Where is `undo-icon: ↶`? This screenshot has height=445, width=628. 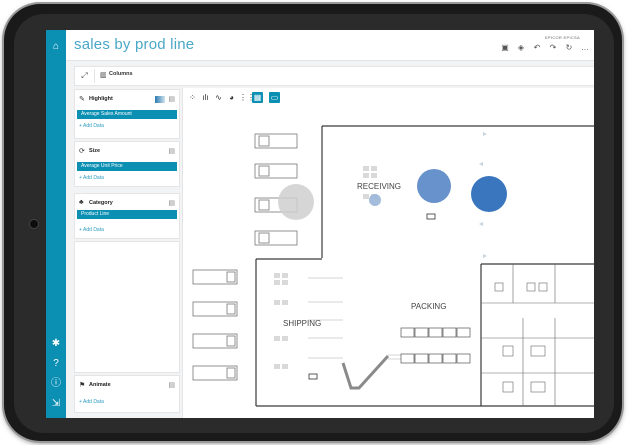 undo-icon: ↶ is located at coordinates (537, 47).